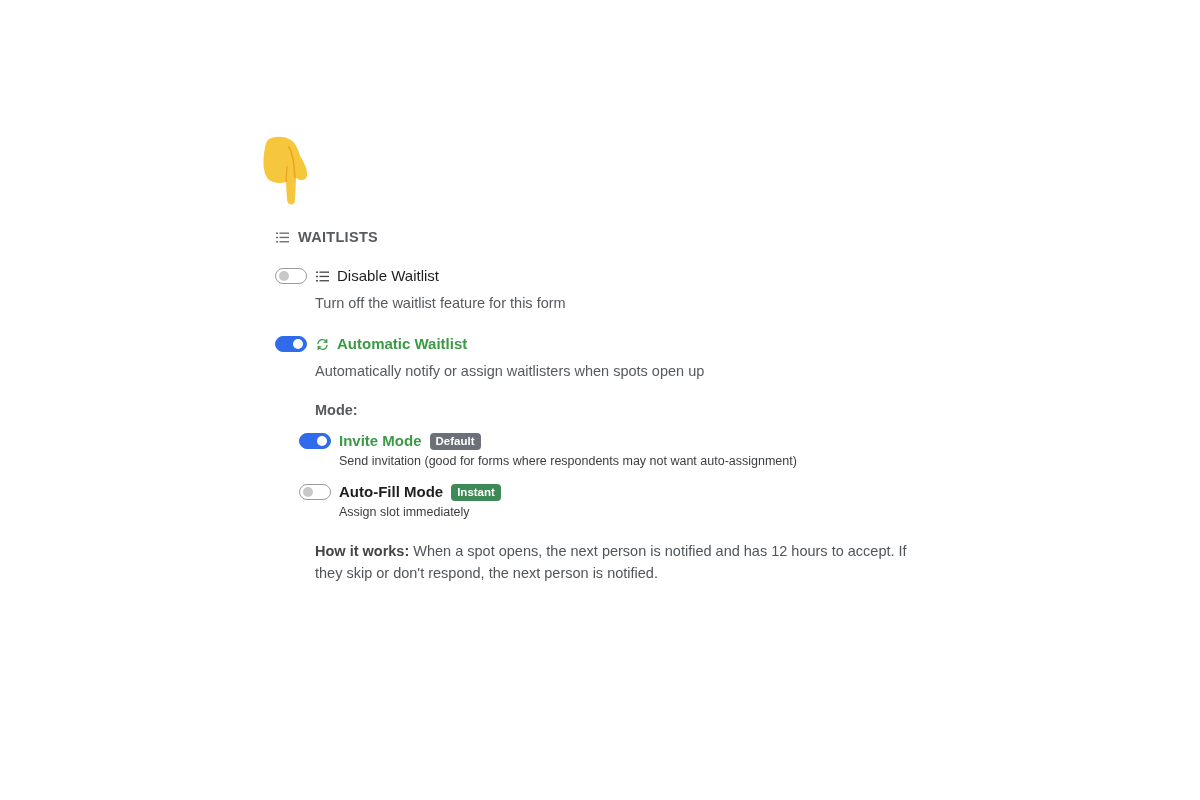 This screenshot has width=1200, height=800. I want to click on mode-label: Auto-Fill Mode, so click(391, 492).